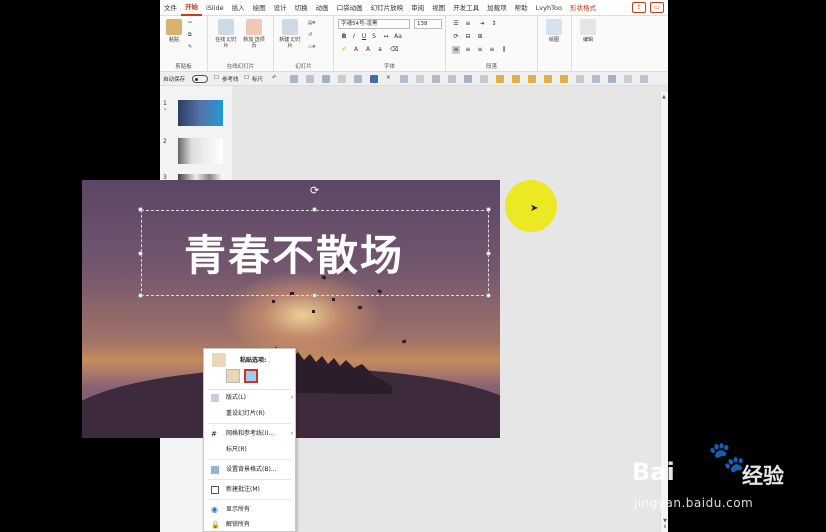 The height and width of the screenshot is (532, 826). I want to click on font-color-icon: A, so click(356, 50).